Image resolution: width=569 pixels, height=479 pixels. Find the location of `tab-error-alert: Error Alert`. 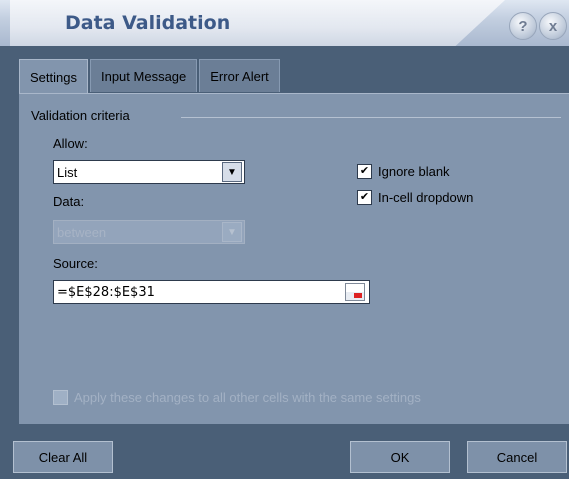

tab-error-alert: Error Alert is located at coordinates (239, 75).